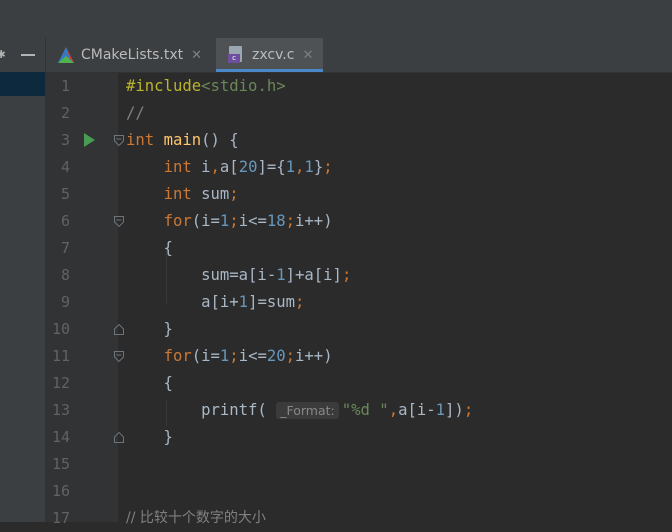 This screenshot has height=532, width=672. What do you see at coordinates (60, 410) in the screenshot?
I see `line-number: 13` at bounding box center [60, 410].